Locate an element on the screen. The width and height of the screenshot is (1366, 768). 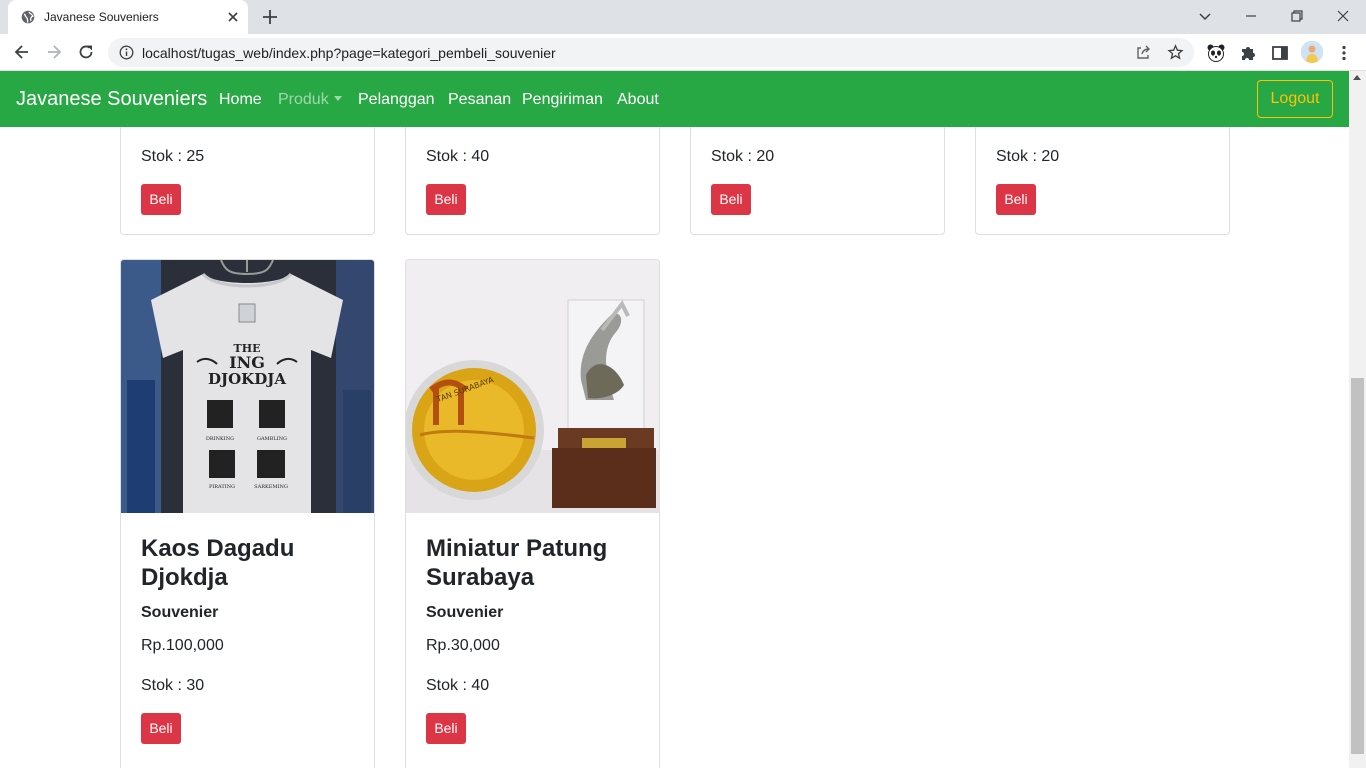
svg-text: DJOKDJA is located at coordinates (247, 379).